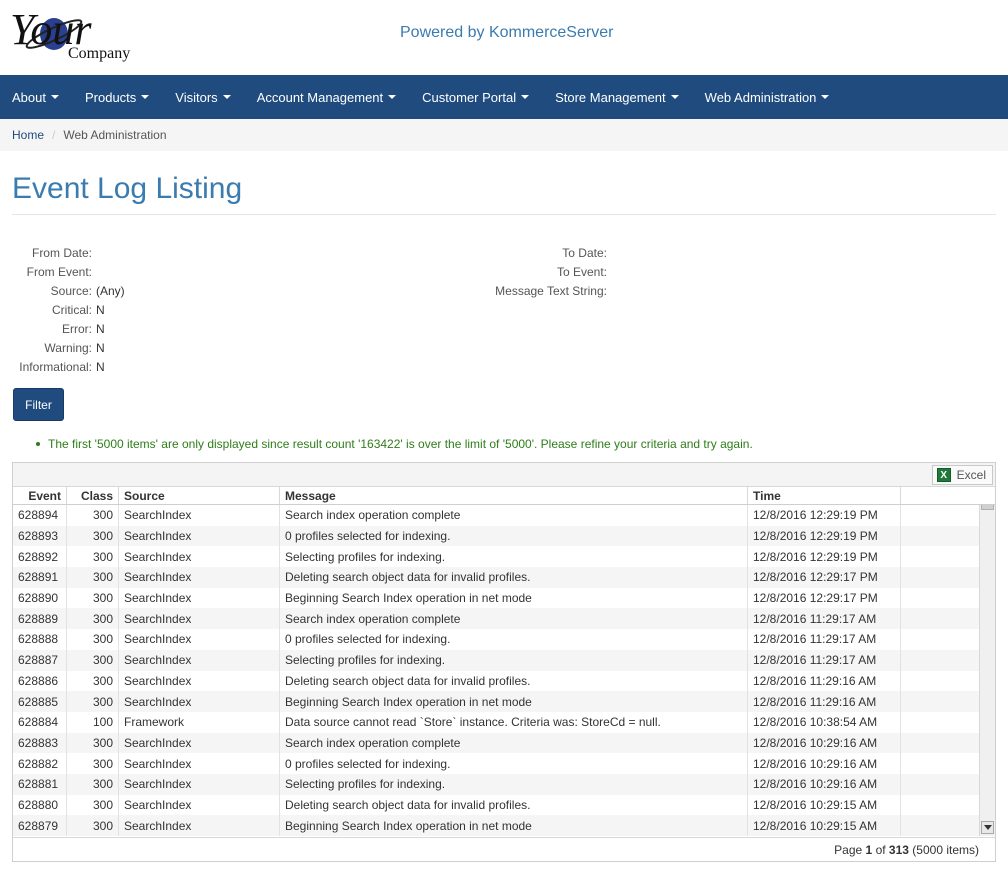 Image resolution: width=1008 pixels, height=870 pixels. Describe the element at coordinates (40, 743) in the screenshot. I see `cell-event: 628883` at that location.